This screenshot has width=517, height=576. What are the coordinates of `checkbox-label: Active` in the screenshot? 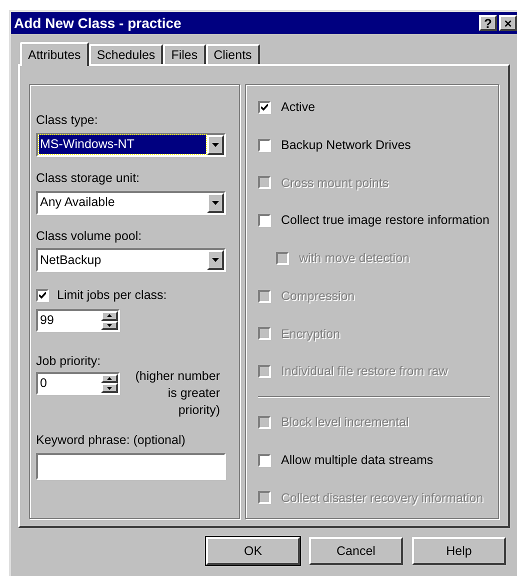 It's located at (298, 107).